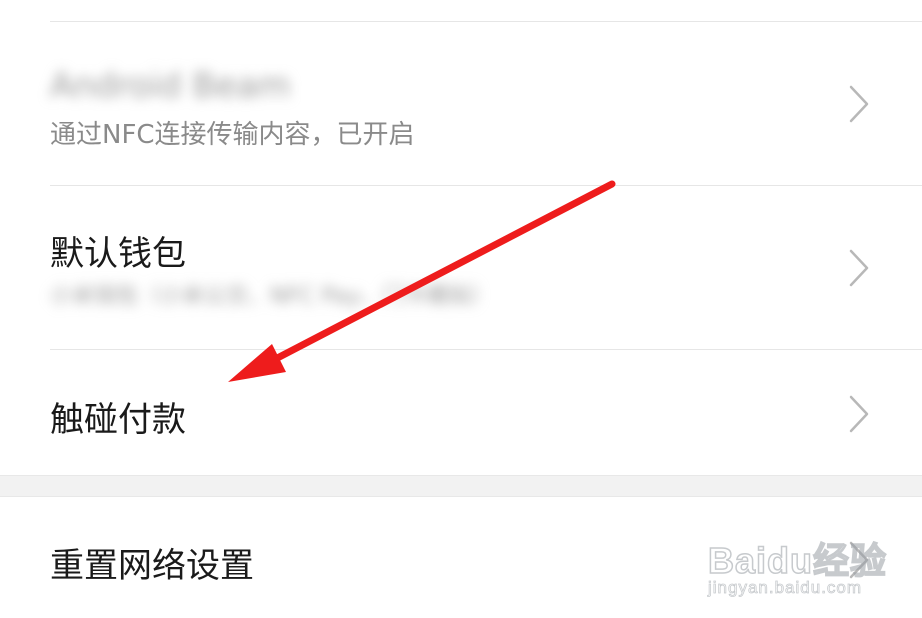 This screenshot has height=618, width=922. What do you see at coordinates (118, 420) in the screenshot?
I see `setting-title-tap-and-pay: 触碰付款` at bounding box center [118, 420].